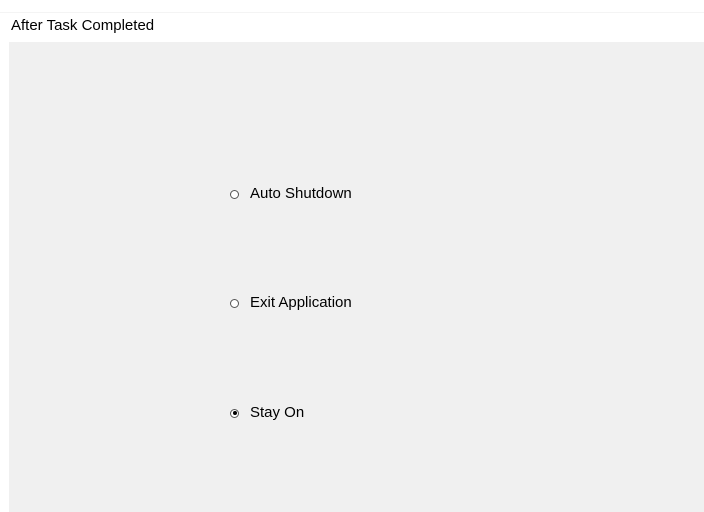 This screenshot has width=704, height=512. Describe the element at coordinates (4, 277) in the screenshot. I see `left-margin` at that location.